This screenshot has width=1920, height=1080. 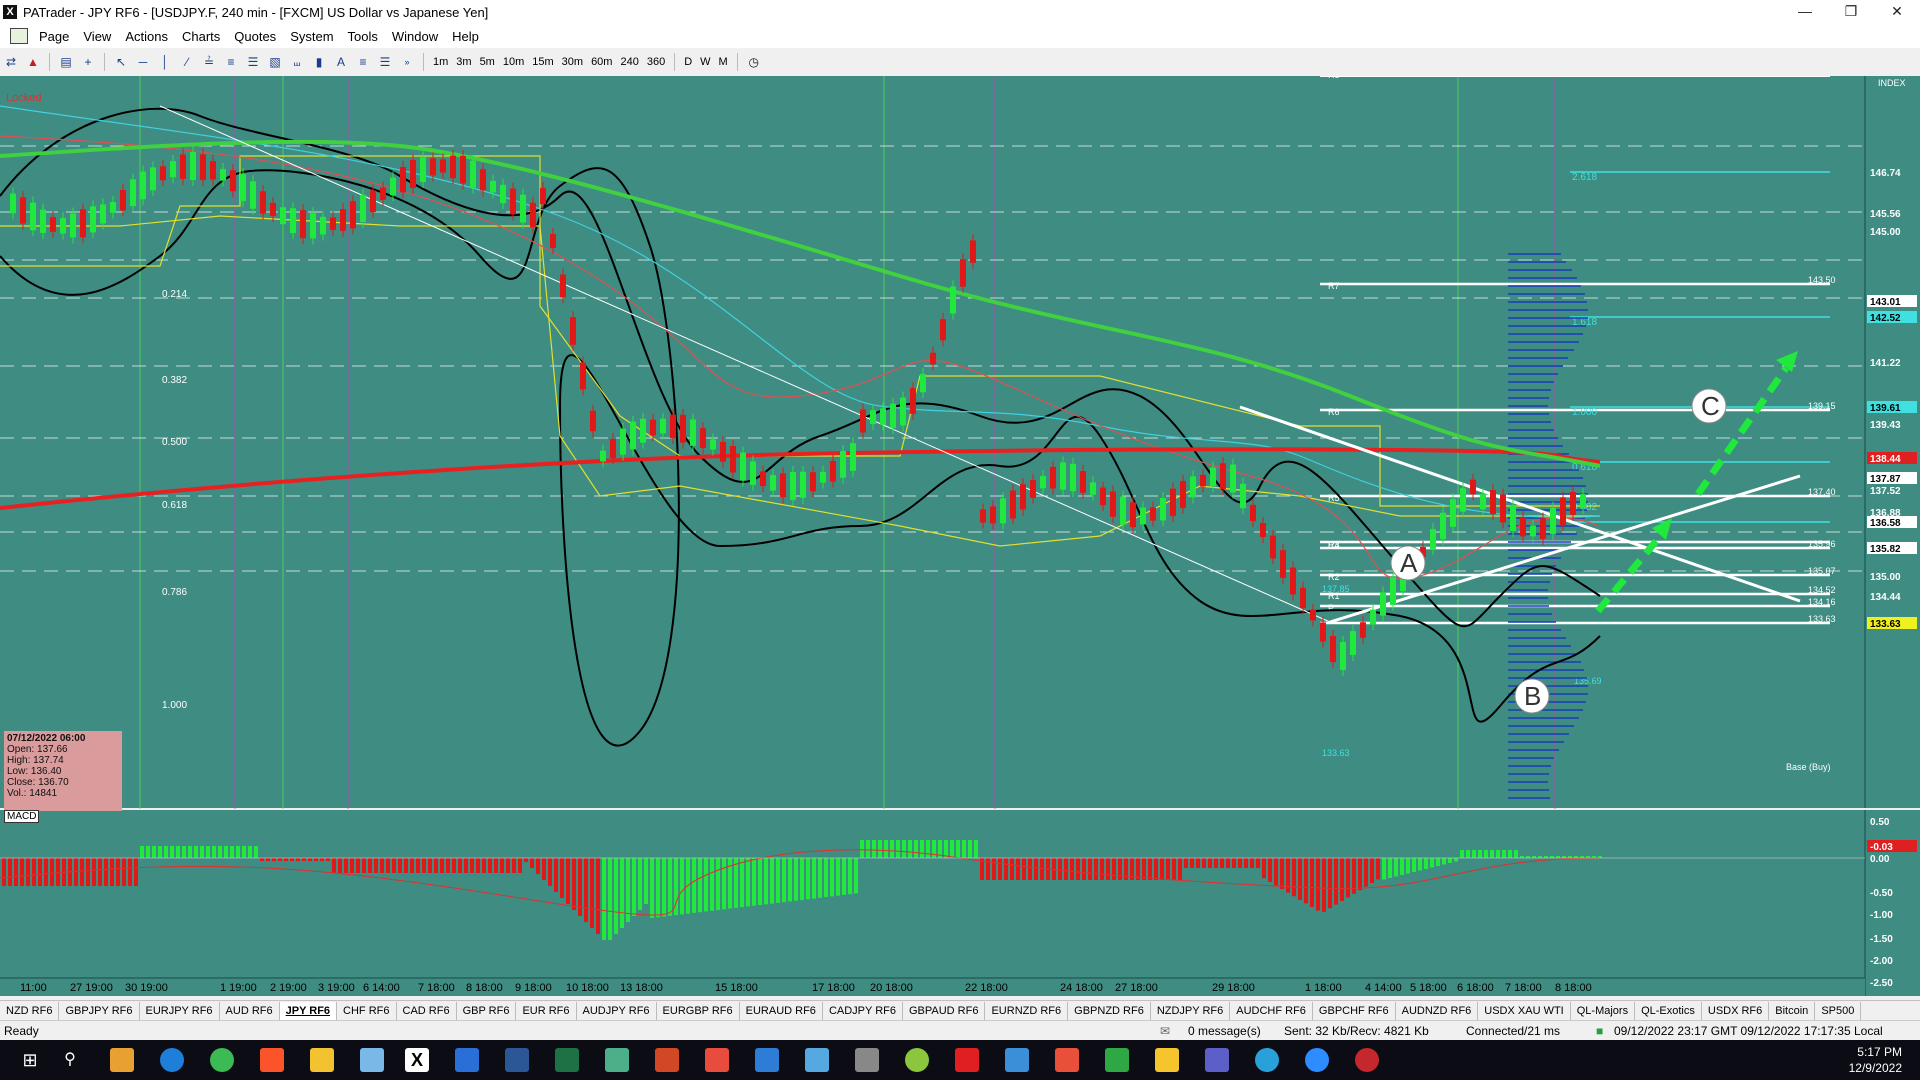 I want to click on zoom-icon, so click(x=1317, y=1060).